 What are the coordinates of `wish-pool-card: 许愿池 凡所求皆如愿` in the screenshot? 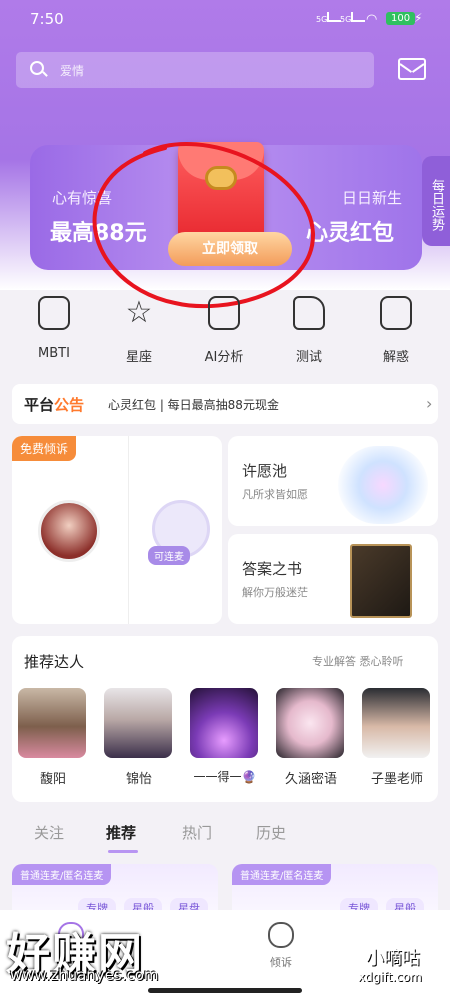 It's located at (333, 481).